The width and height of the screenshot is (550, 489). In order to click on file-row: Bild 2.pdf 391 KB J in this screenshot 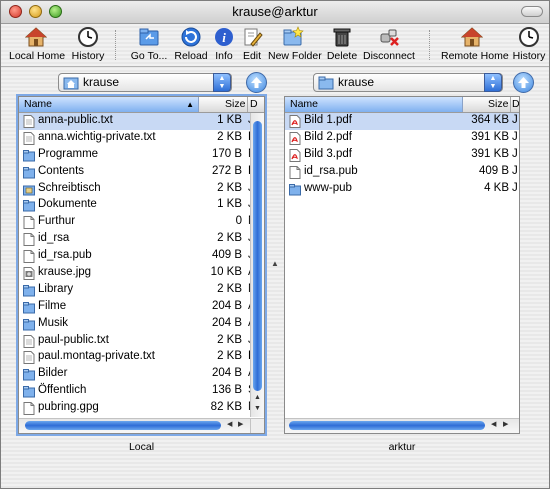, I will do `click(402, 138)`.